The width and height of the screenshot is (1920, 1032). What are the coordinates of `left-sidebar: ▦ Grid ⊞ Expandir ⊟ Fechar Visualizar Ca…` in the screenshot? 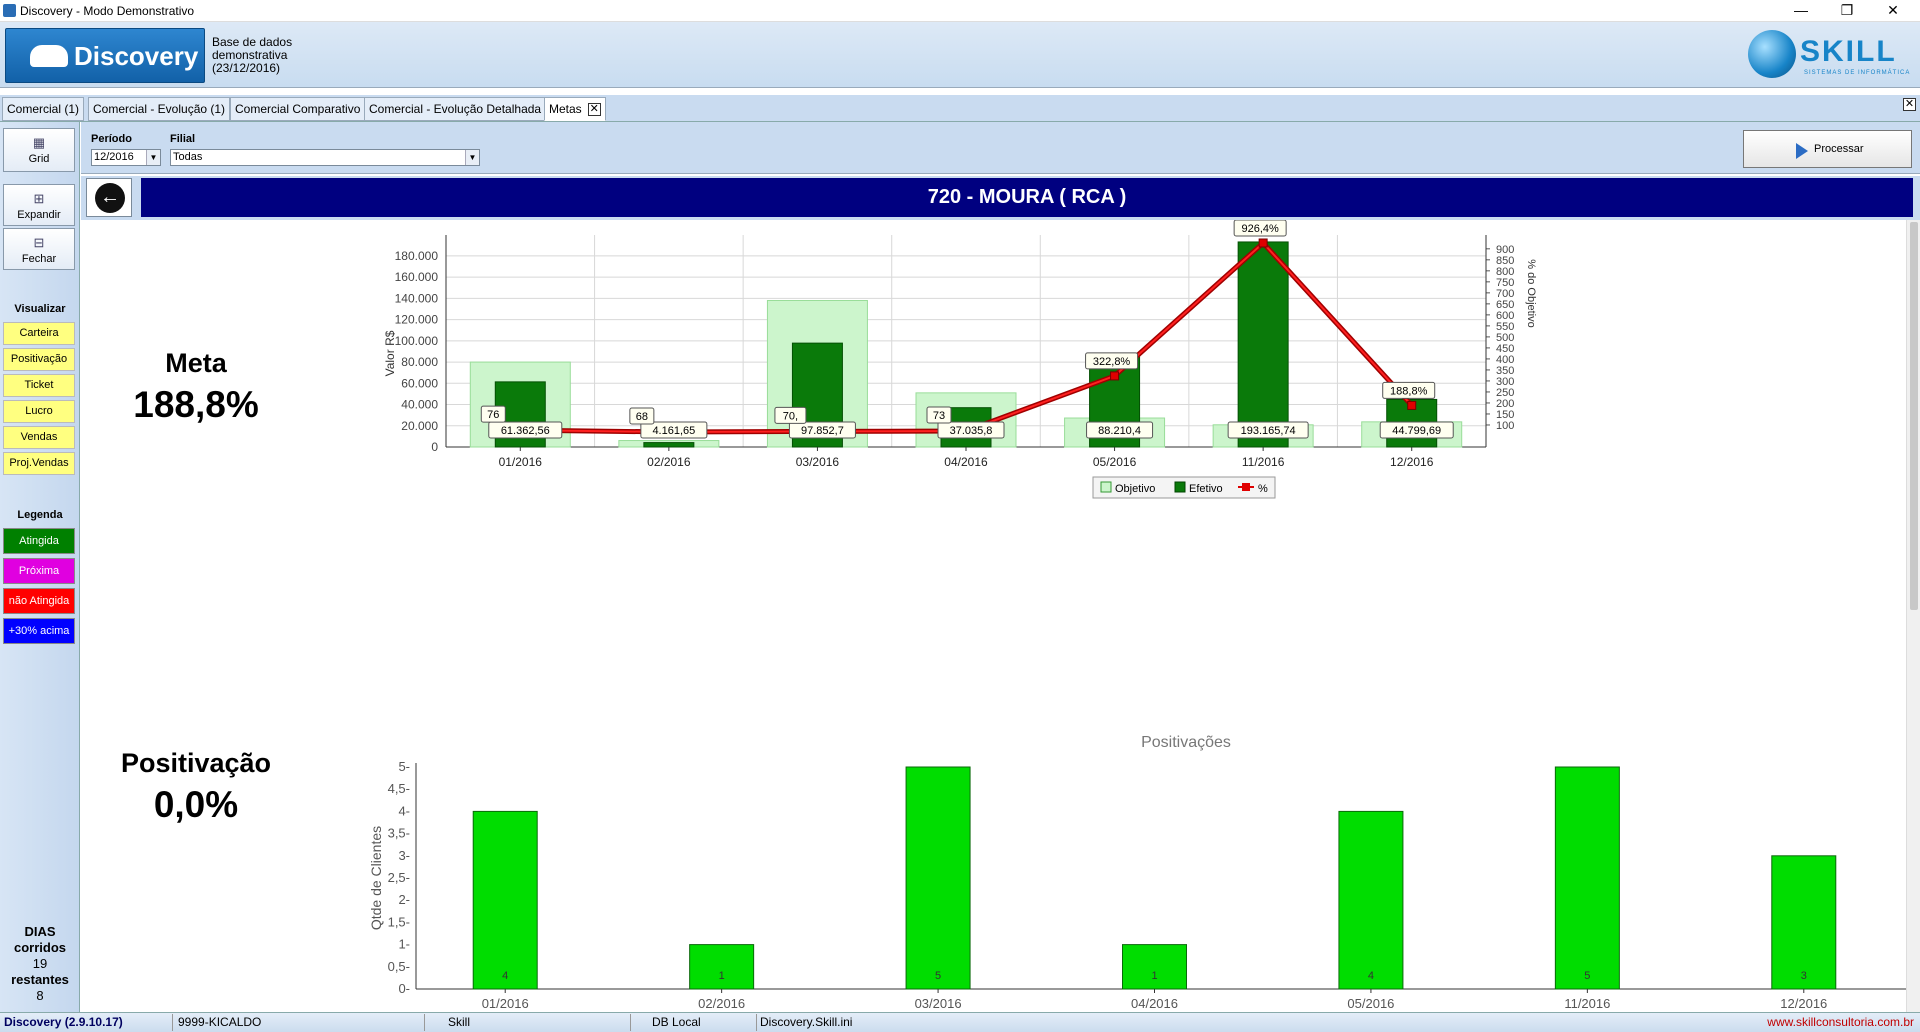 It's located at (40, 568).